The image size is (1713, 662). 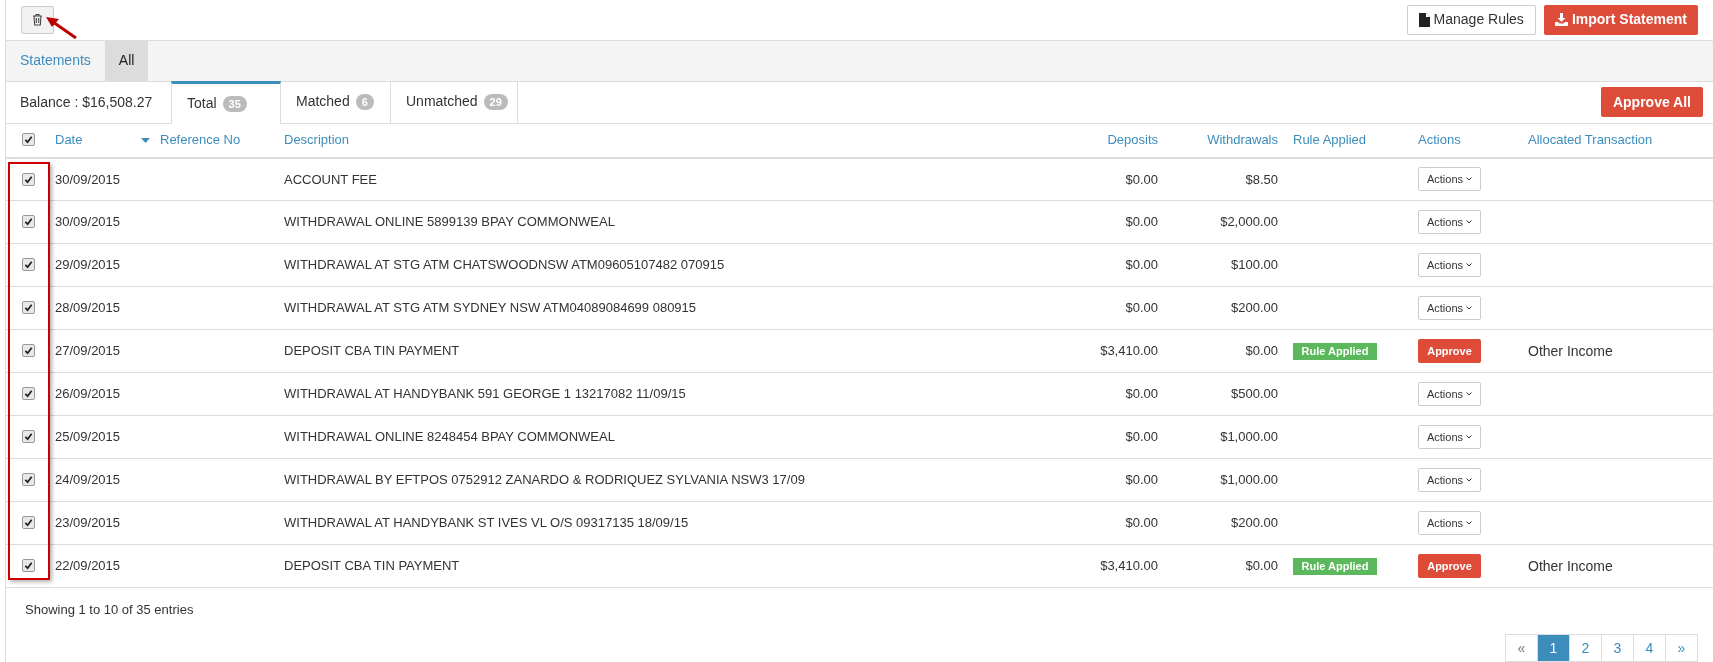 I want to click on column-header: Deposits, so click(x=1135, y=140).